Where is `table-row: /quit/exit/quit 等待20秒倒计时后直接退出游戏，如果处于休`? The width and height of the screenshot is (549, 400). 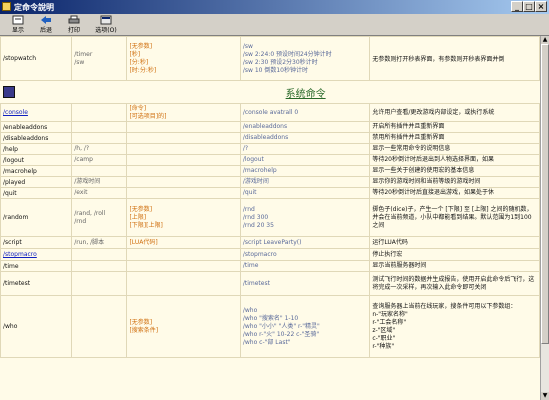
table-row: /quit/exit/quit 等待20秒倒计时后直接退出游戏，如果处于休 is located at coordinates (270, 193).